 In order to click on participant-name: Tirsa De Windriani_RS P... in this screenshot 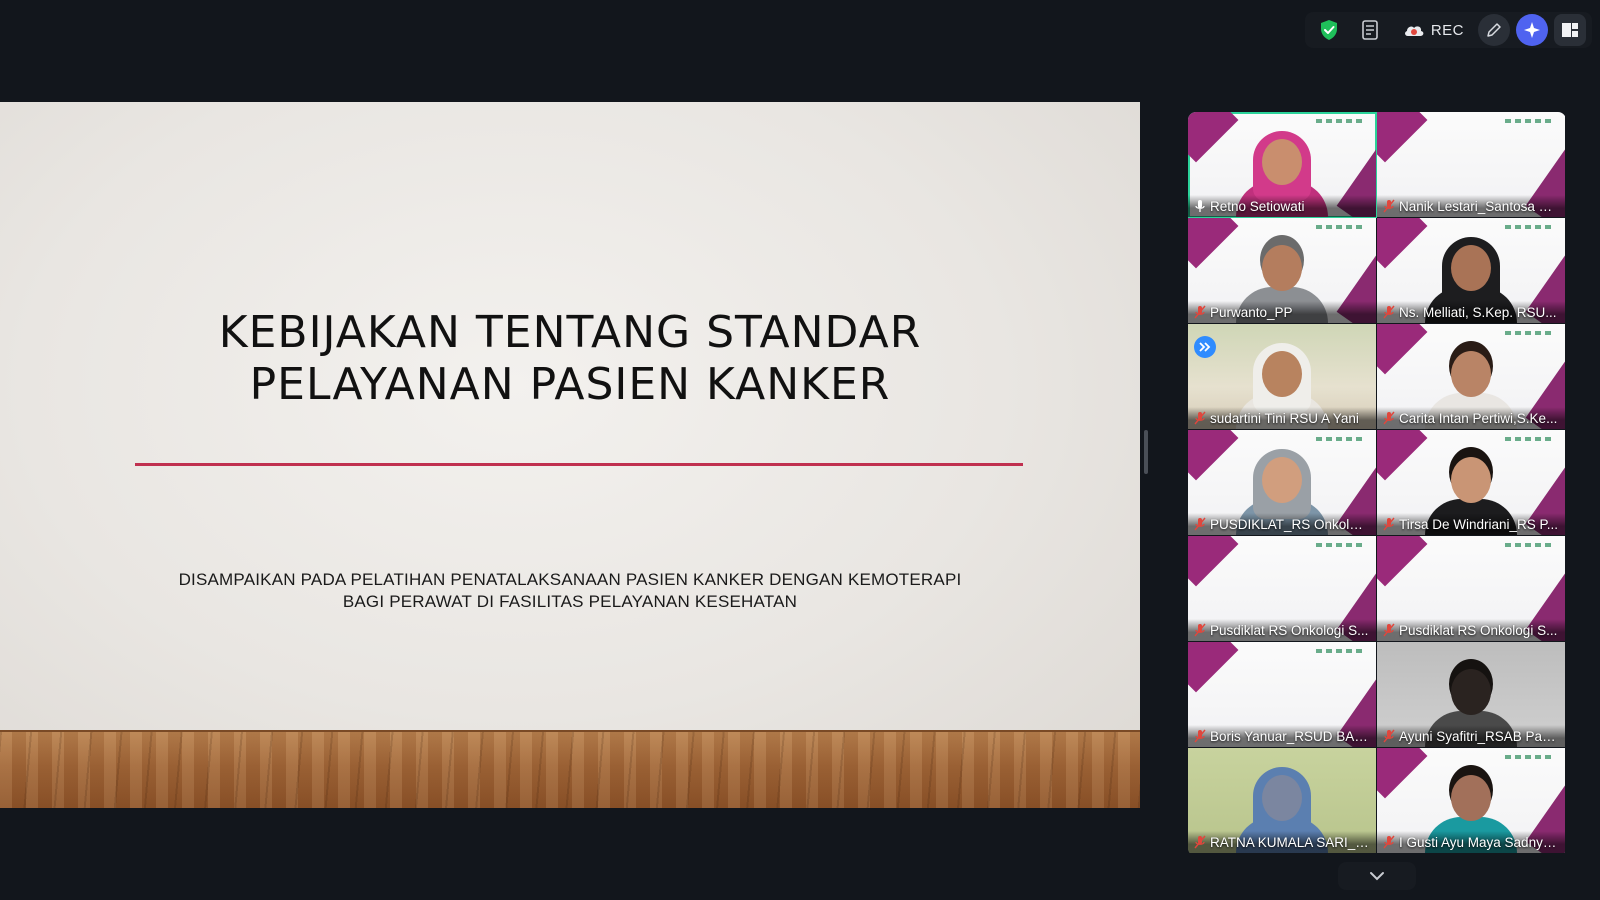, I will do `click(1479, 524)`.